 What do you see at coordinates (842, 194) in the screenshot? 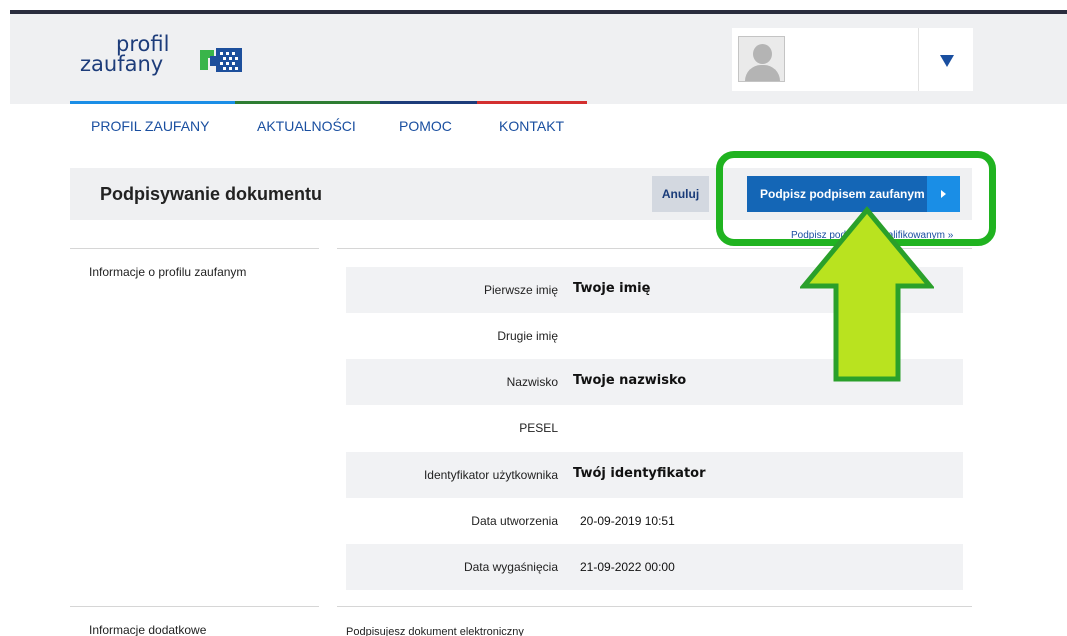
I see `sign-button-label: Podpisz podpisem zaufanym` at bounding box center [842, 194].